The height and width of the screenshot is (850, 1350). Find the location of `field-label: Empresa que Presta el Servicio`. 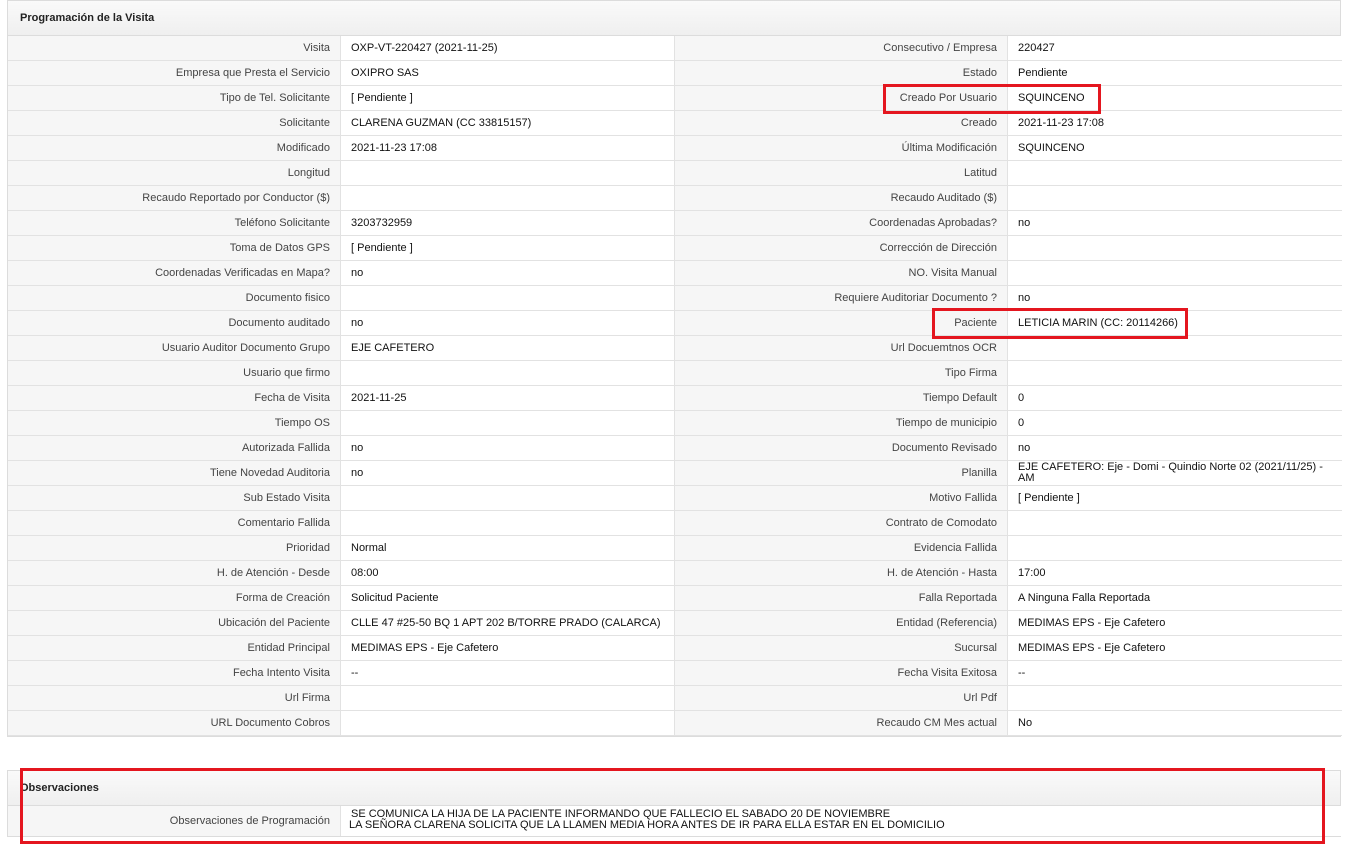

field-label: Empresa que Presta el Servicio is located at coordinates (174, 73).